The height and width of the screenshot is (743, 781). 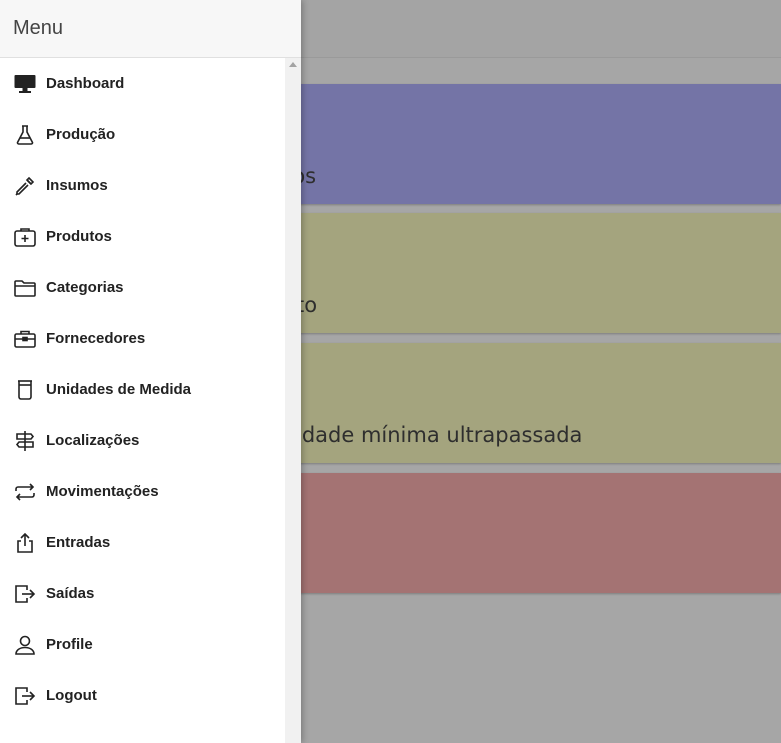 What do you see at coordinates (25, 390) in the screenshot?
I see `cylinder-icon` at bounding box center [25, 390].